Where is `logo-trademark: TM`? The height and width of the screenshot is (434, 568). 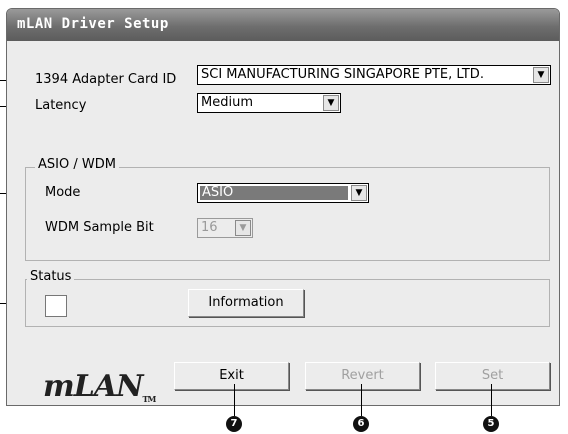
logo-trademark: TM is located at coordinates (149, 399).